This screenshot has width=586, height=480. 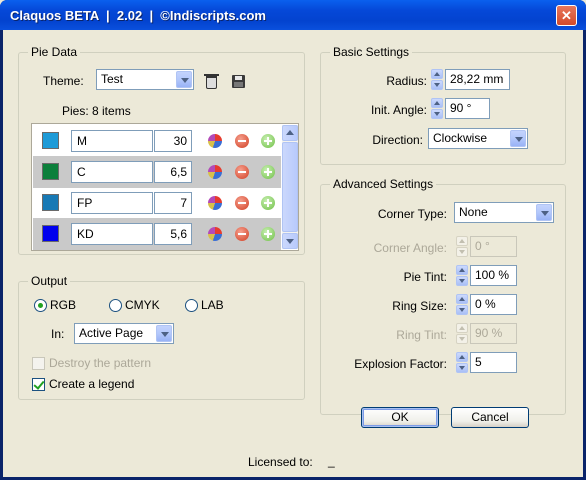 I want to click on explosion-factor-spinner, so click(x=462, y=362).